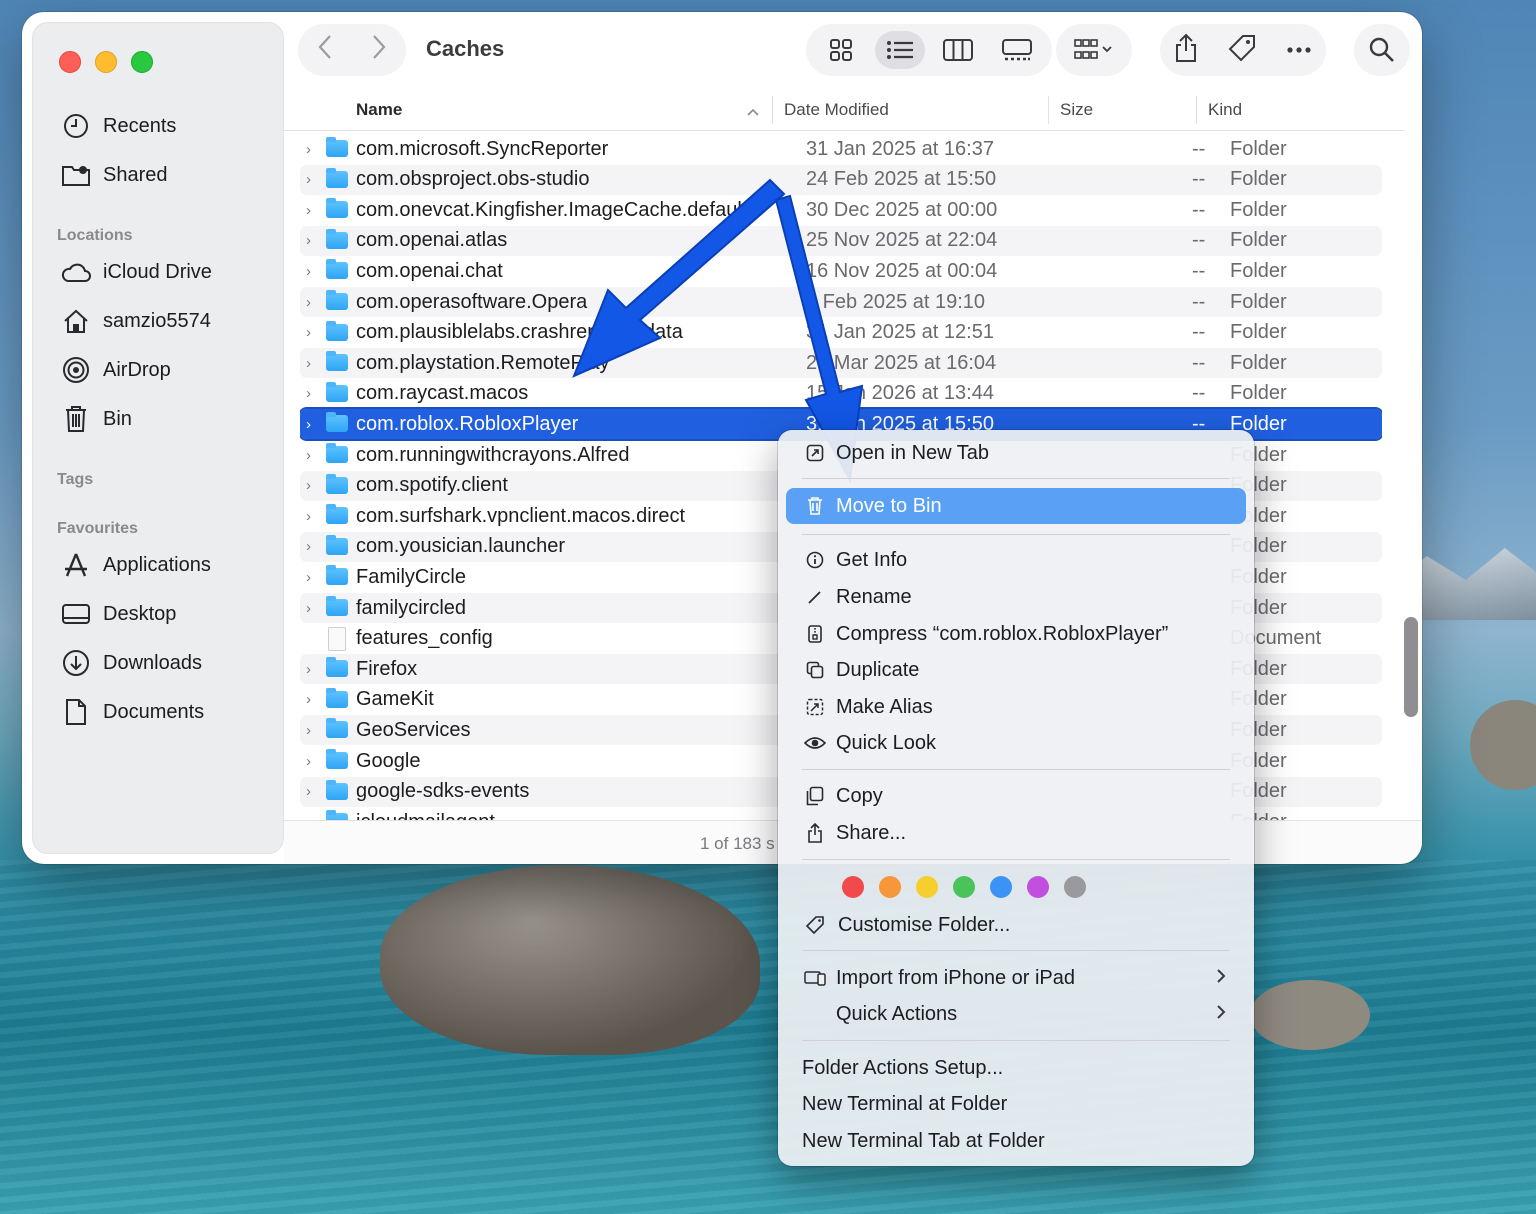 The width and height of the screenshot is (1536, 1214). What do you see at coordinates (118, 126) in the screenshot?
I see `sidebar-item-recents: Recents` at bounding box center [118, 126].